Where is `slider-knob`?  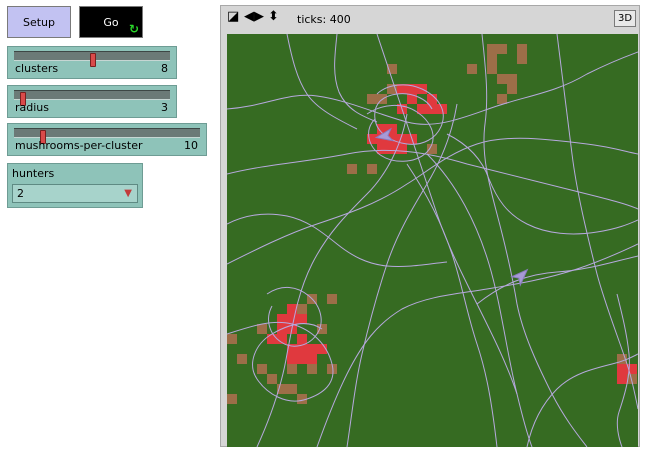 slider-knob is located at coordinates (93, 60).